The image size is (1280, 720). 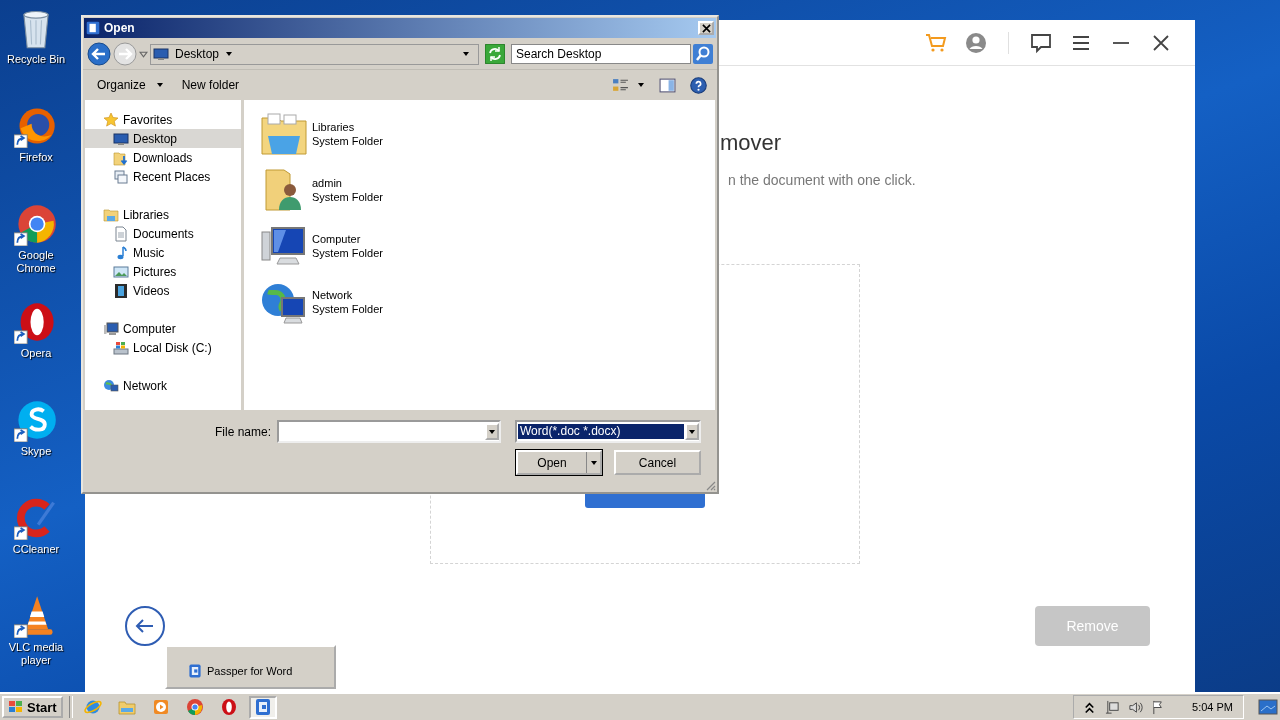 What do you see at coordinates (347, 127) in the screenshot?
I see `file-name: Libraries` at bounding box center [347, 127].